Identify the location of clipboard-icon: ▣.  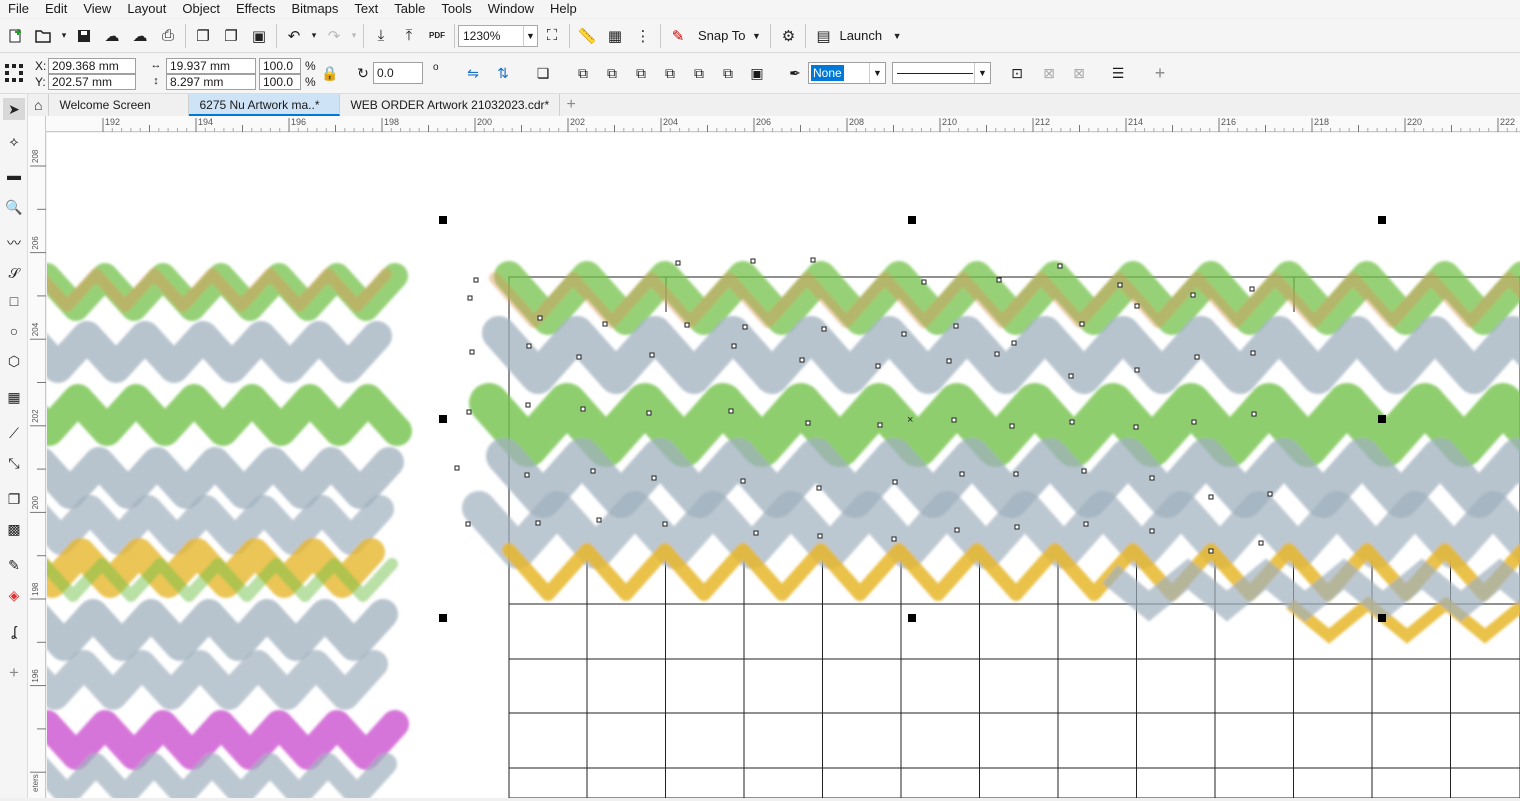
(259, 36).